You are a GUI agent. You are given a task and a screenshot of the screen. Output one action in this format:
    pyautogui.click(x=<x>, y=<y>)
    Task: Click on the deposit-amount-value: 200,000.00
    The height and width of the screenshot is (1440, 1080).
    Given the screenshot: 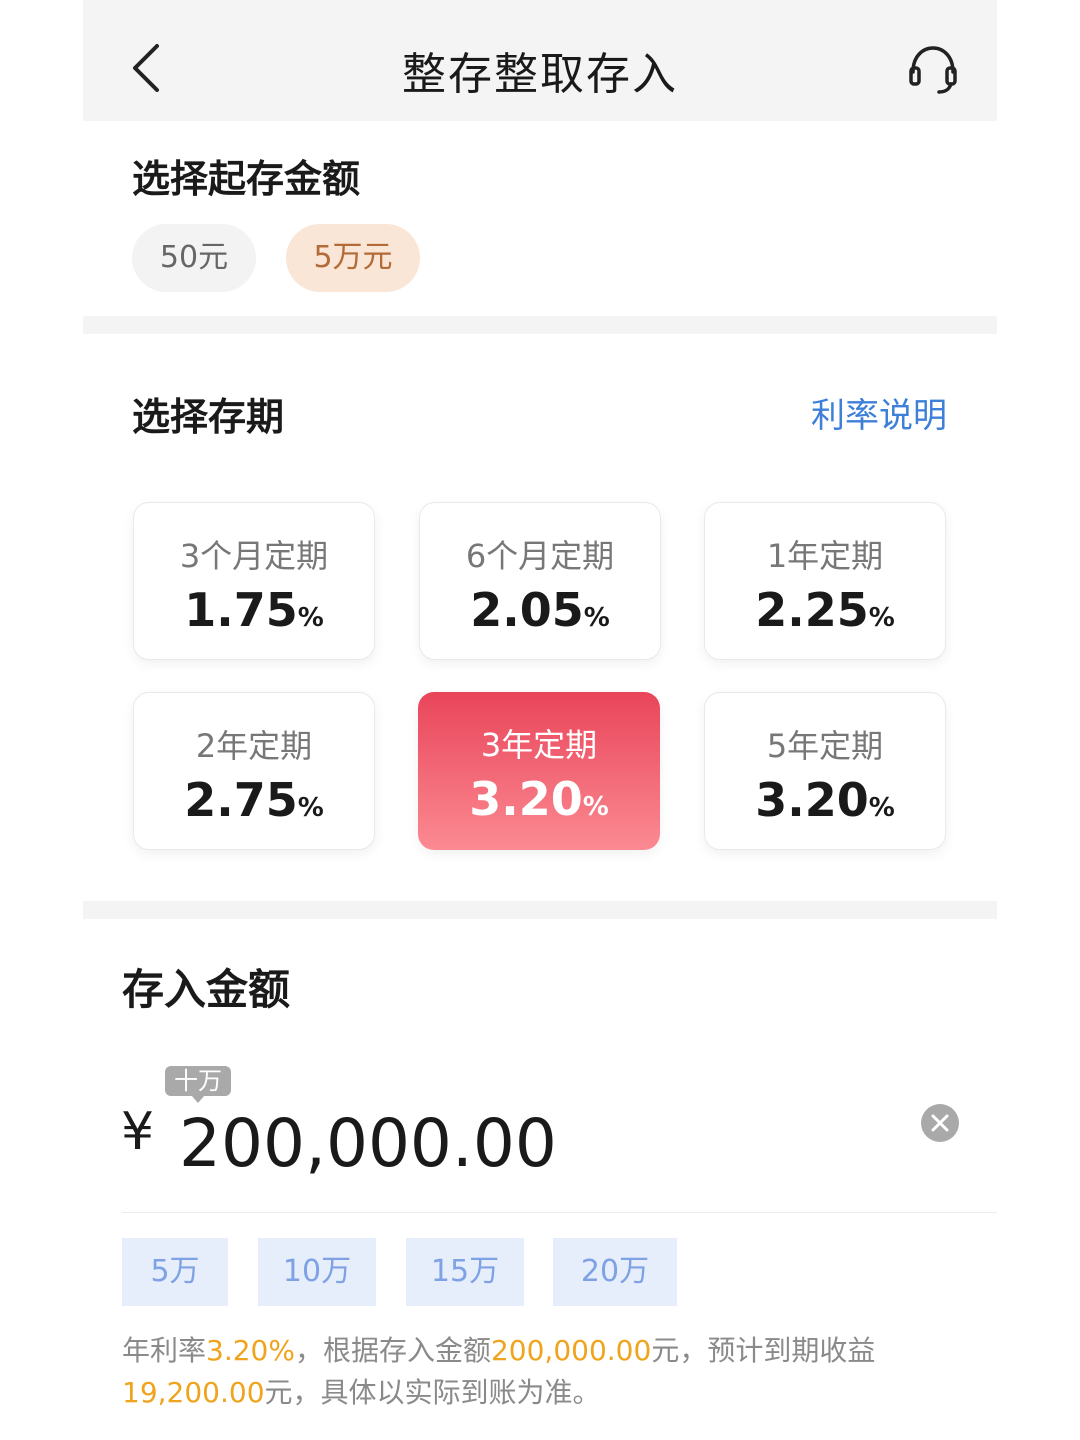 What is the action you would take?
    pyautogui.click(x=571, y=1350)
    